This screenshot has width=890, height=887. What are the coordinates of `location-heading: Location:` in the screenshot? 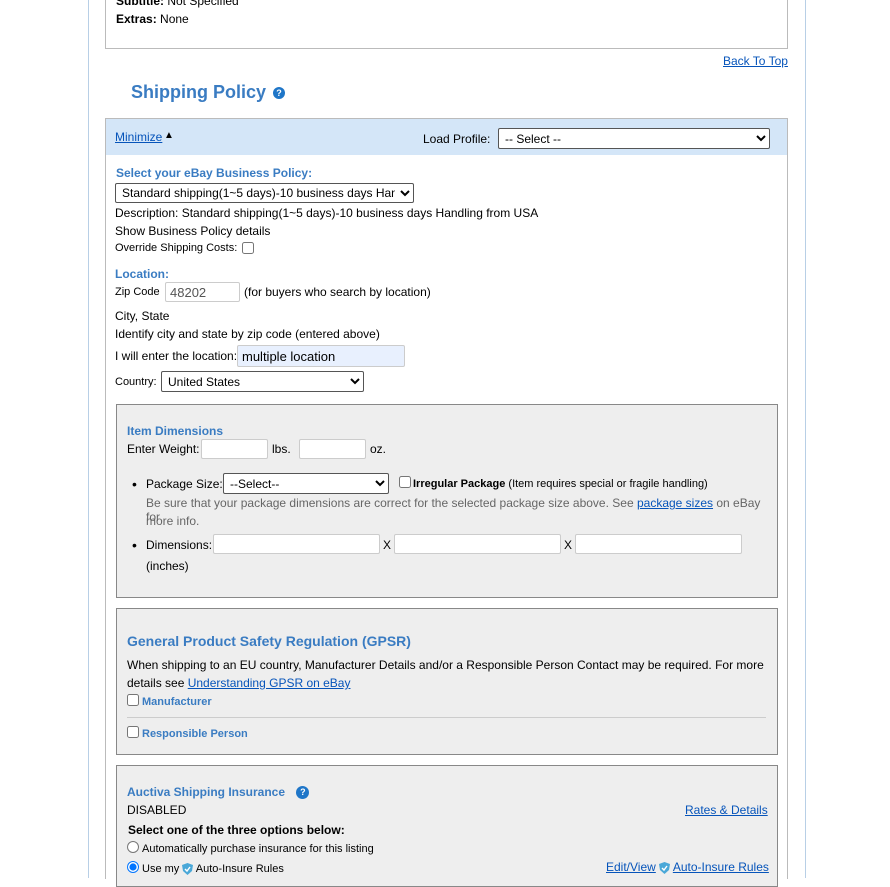 It's located at (142, 274).